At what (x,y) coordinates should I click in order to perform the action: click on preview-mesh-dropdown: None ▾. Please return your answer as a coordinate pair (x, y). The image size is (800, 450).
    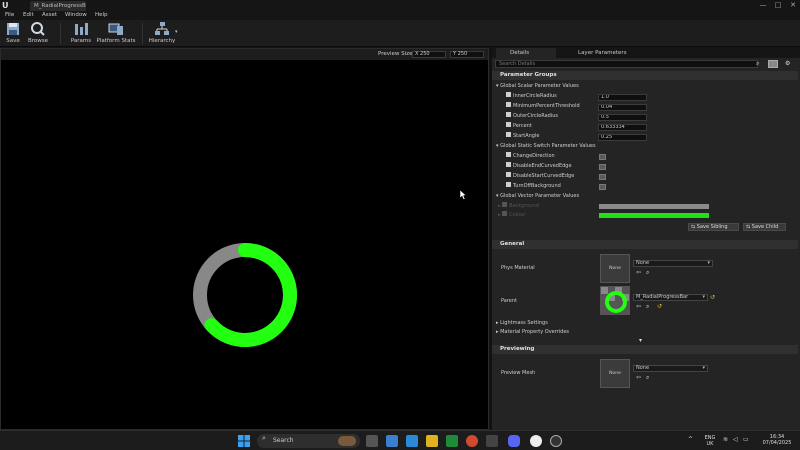
    Looking at the image, I should click on (670, 368).